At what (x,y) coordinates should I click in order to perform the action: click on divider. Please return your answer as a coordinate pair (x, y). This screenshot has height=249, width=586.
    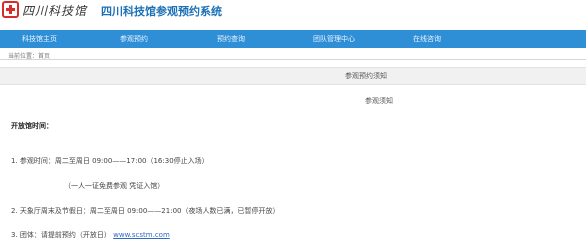
    Looking at the image, I should click on (293, 59).